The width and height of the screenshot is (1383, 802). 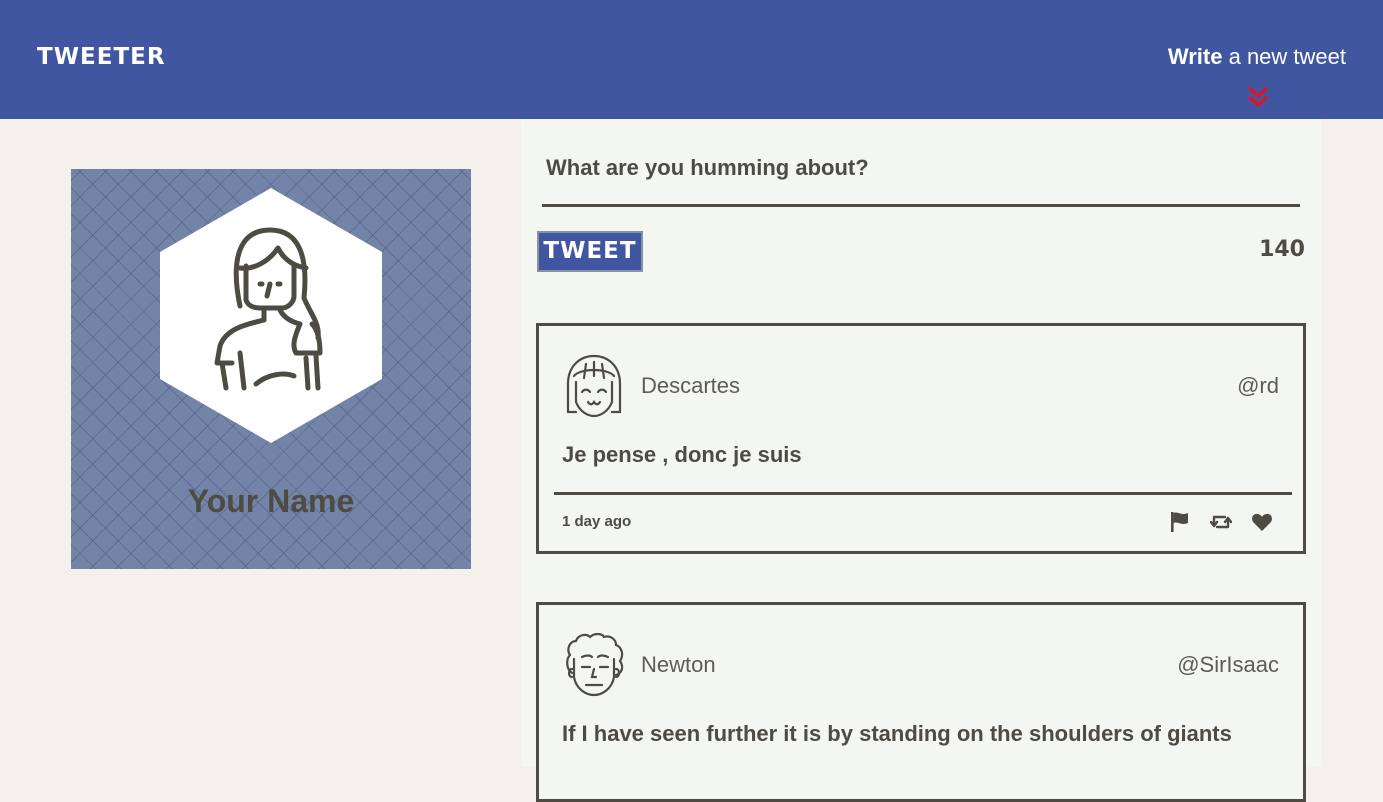 I want to click on compose-toggle-bold: Write, so click(x=1195, y=56).